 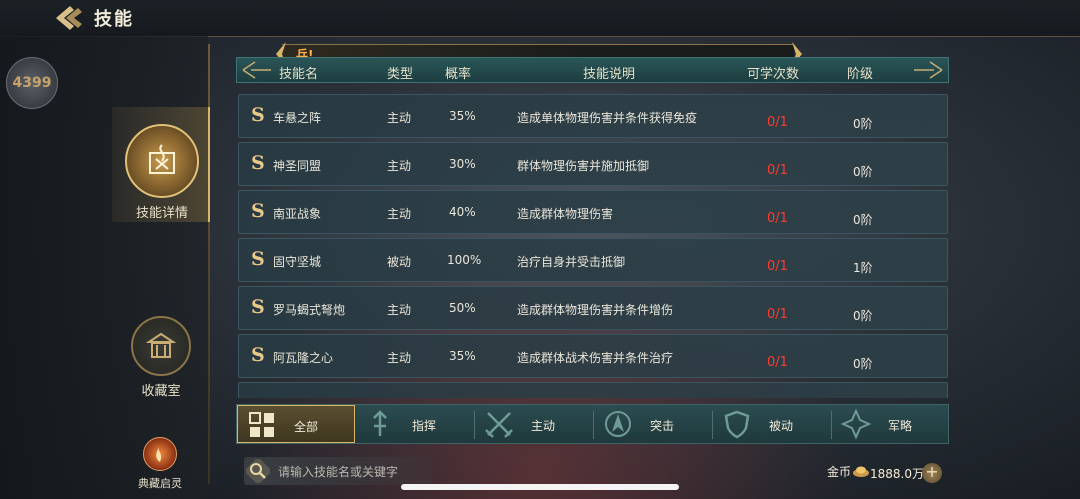 What do you see at coordinates (607, 118) in the screenshot?
I see `skill-description: 造成单体物理伤害并条件获得免疫` at bounding box center [607, 118].